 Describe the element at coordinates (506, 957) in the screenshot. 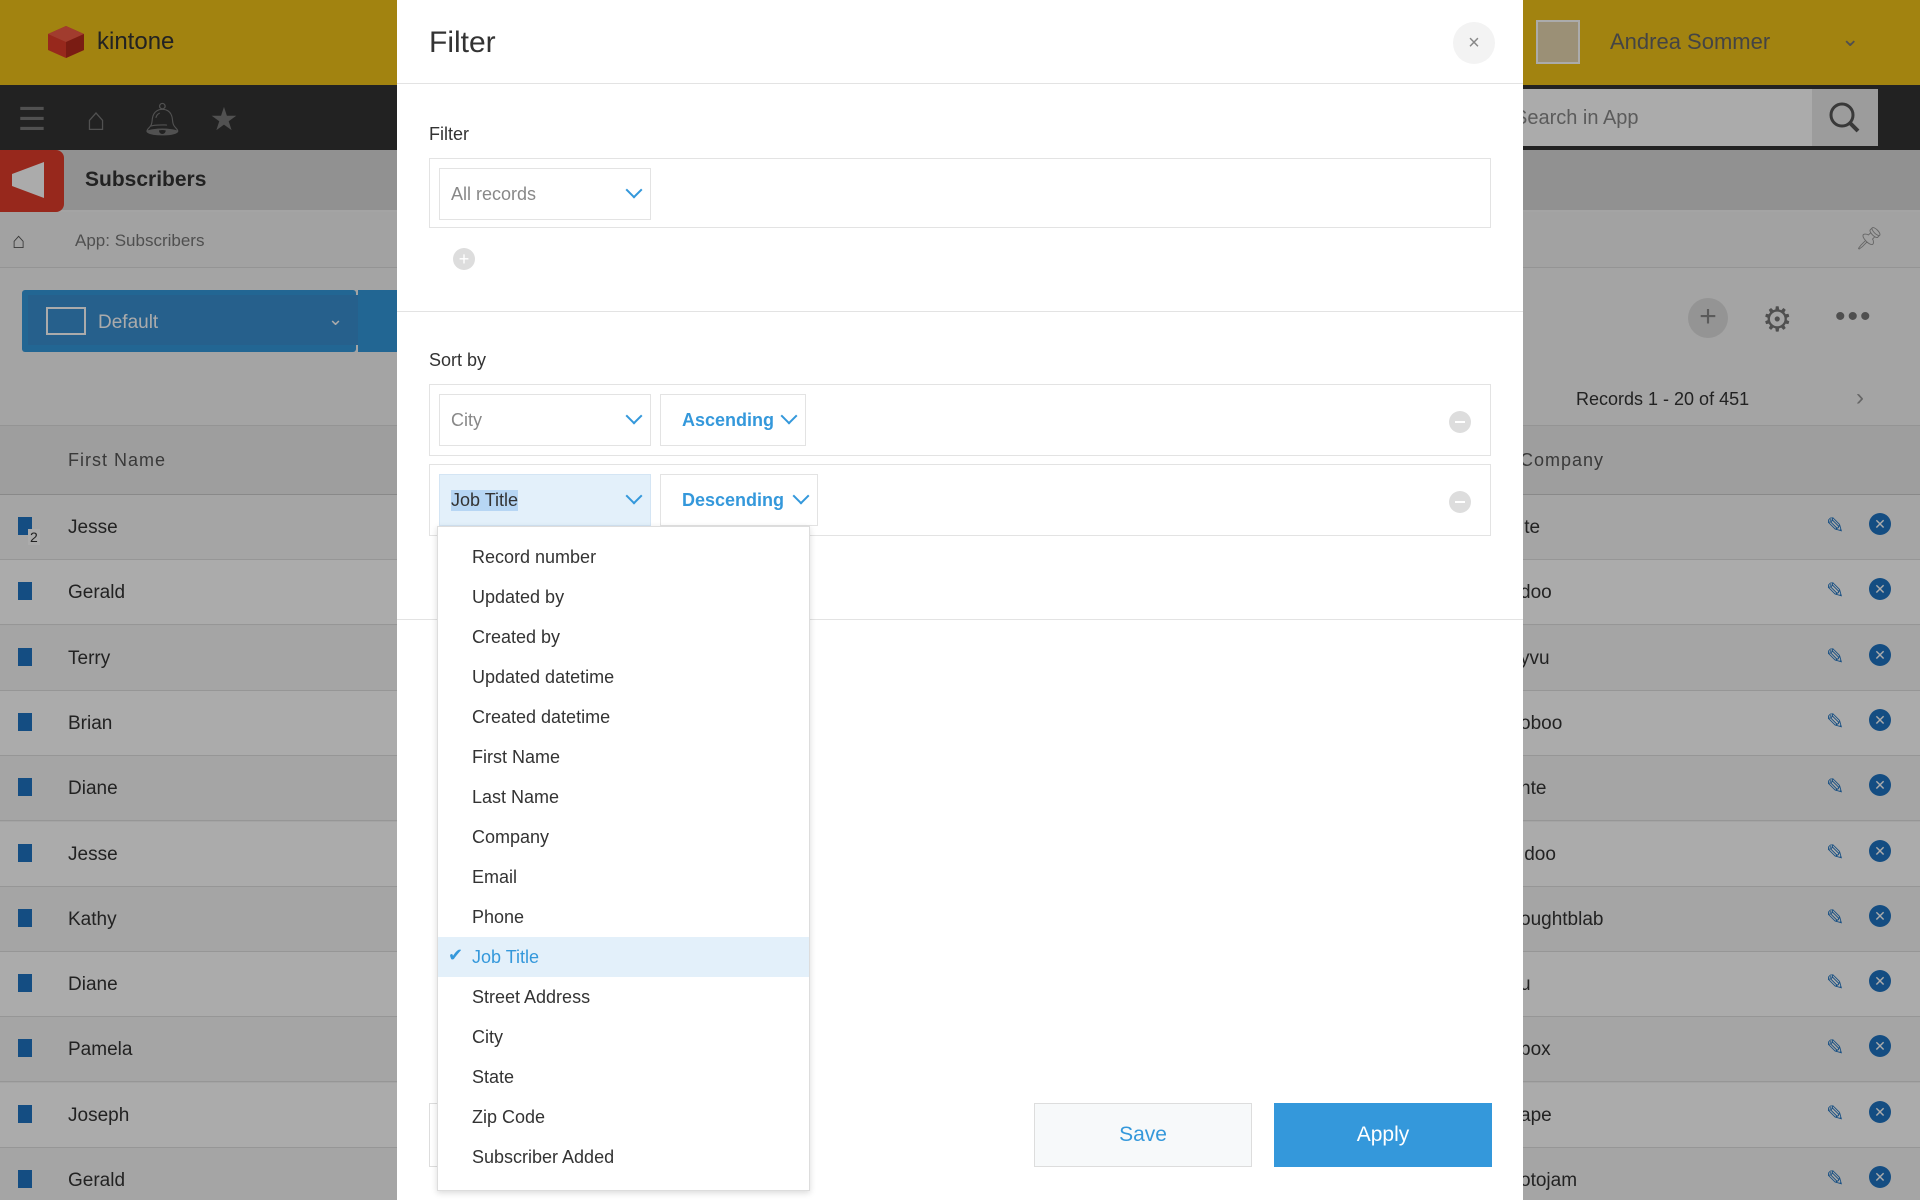

I see `dropdown-option-label: Job Title` at that location.